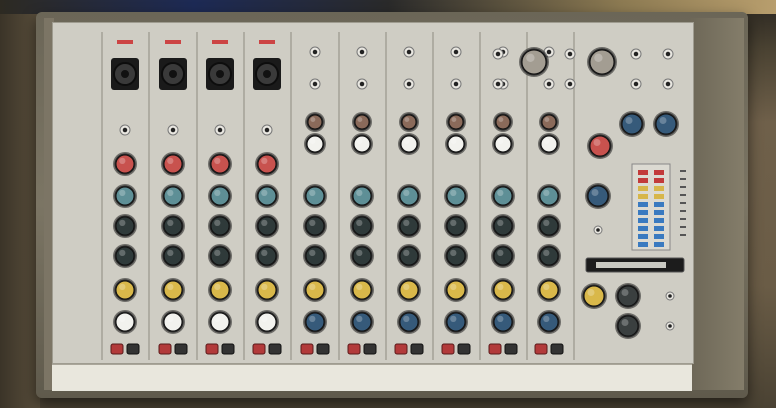 The image size is (776, 408). Describe the element at coordinates (267, 74) in the screenshot. I see `channel-4-xlr-input` at that location.